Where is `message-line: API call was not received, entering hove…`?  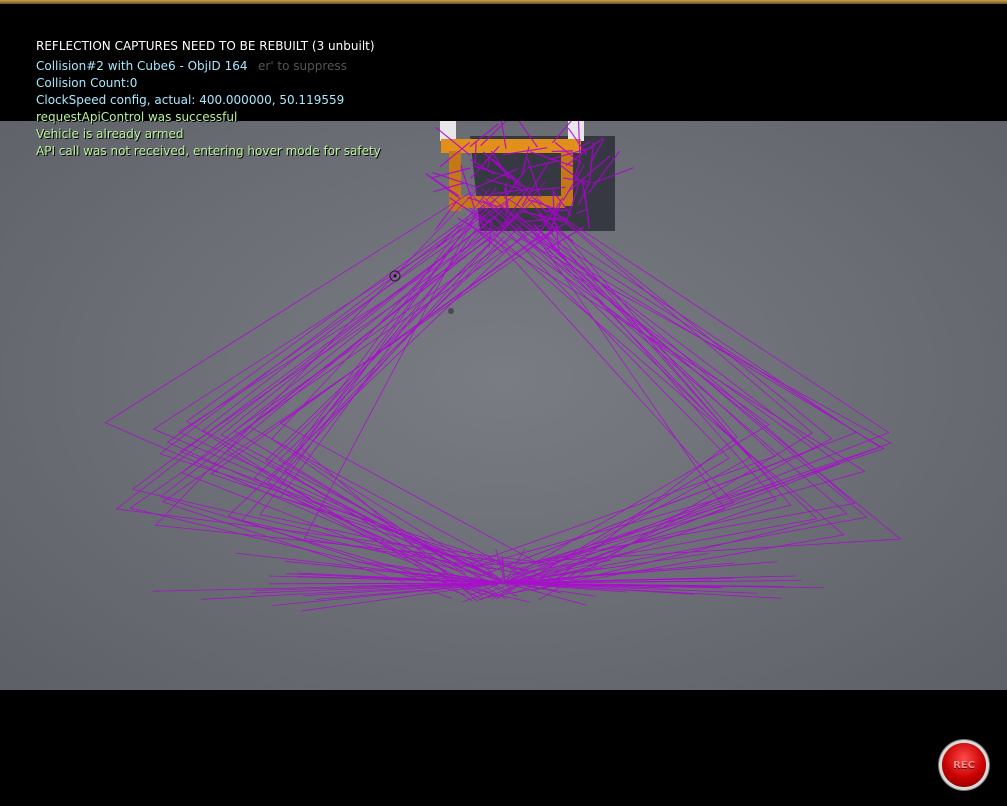
message-line: API call was not received, entering hove… is located at coordinates (208, 151).